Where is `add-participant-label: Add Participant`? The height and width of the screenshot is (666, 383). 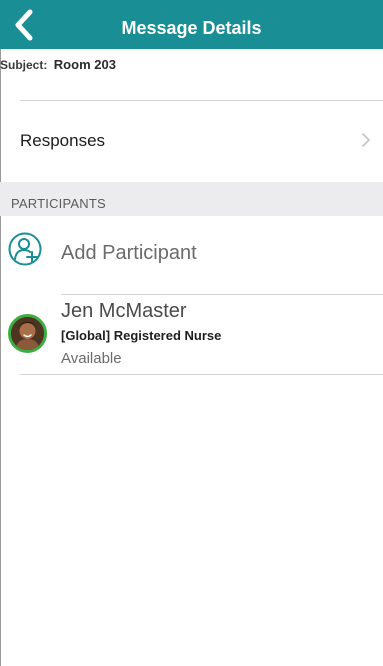
add-participant-label: Add Participant is located at coordinates (129, 253).